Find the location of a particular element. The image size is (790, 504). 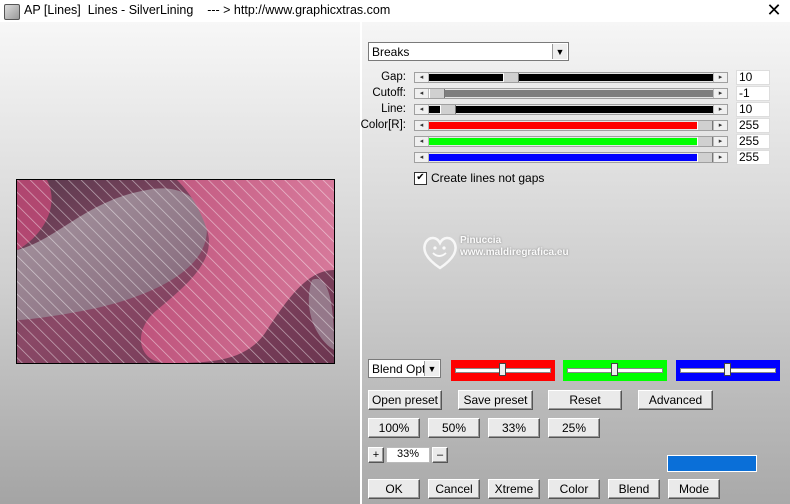

slider-label: Color[R]: is located at coordinates (383, 125).